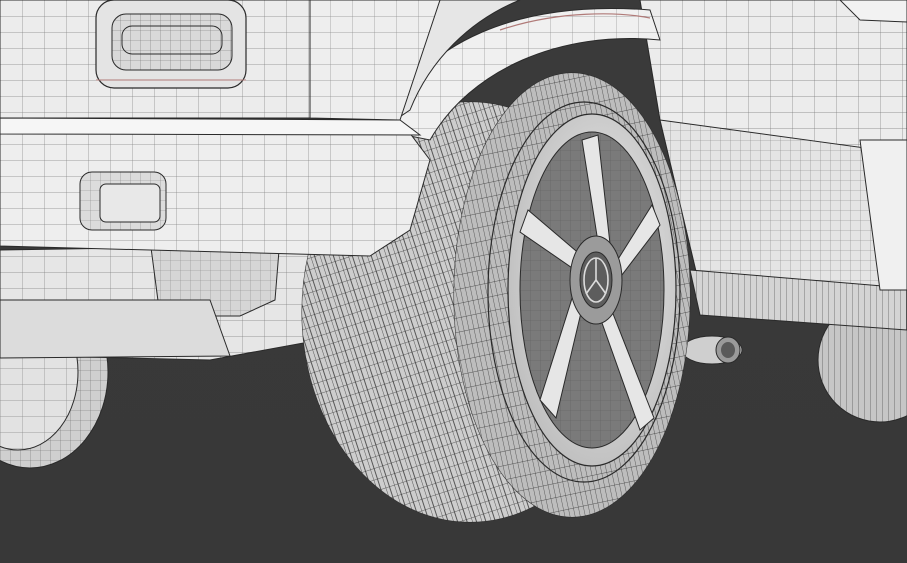 The image size is (907, 563). What do you see at coordinates (596, 280) in the screenshot?
I see `hub-cap` at bounding box center [596, 280].